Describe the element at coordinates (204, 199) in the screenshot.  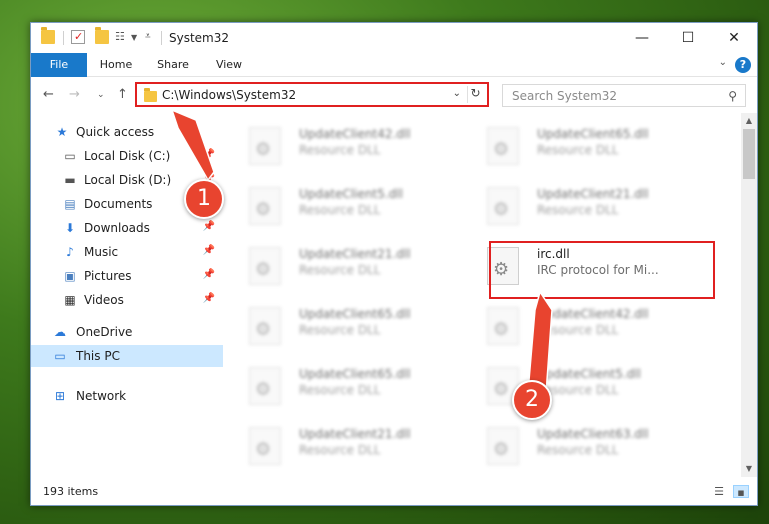
I see `step-badge-1: 1` at that location.